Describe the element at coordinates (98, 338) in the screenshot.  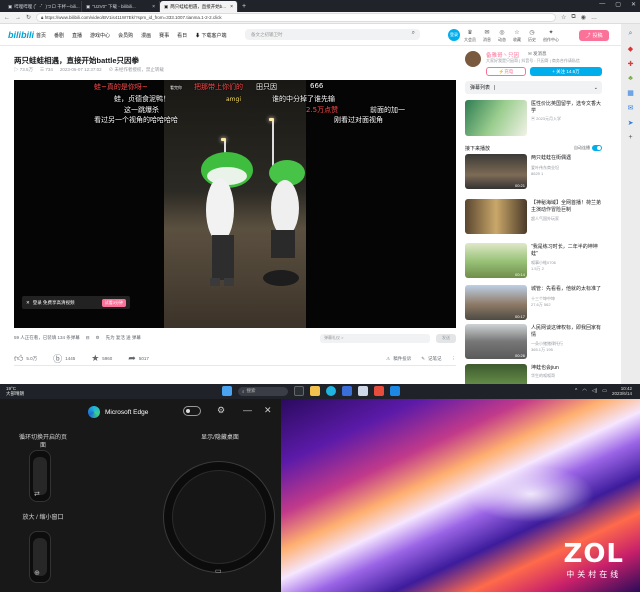
I see `danmaku-settings-icon: ⚙` at that location.